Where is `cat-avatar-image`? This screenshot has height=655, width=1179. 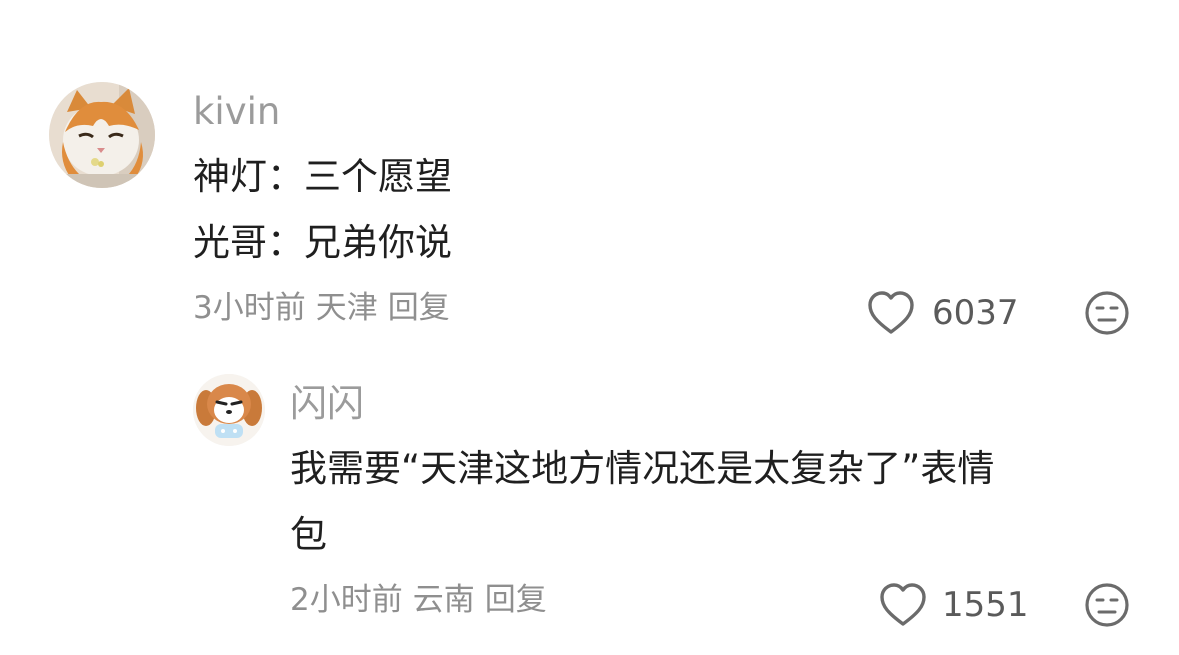 cat-avatar-image is located at coordinates (102, 135).